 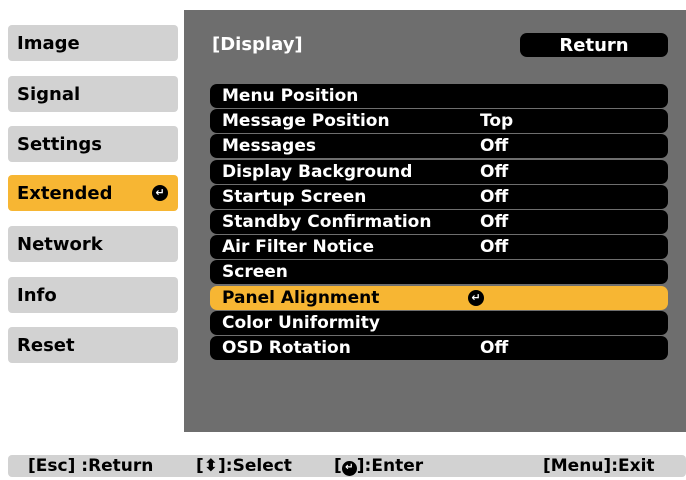 I want to click on menu-item-display-background: Display Background Off, so click(x=439, y=171).